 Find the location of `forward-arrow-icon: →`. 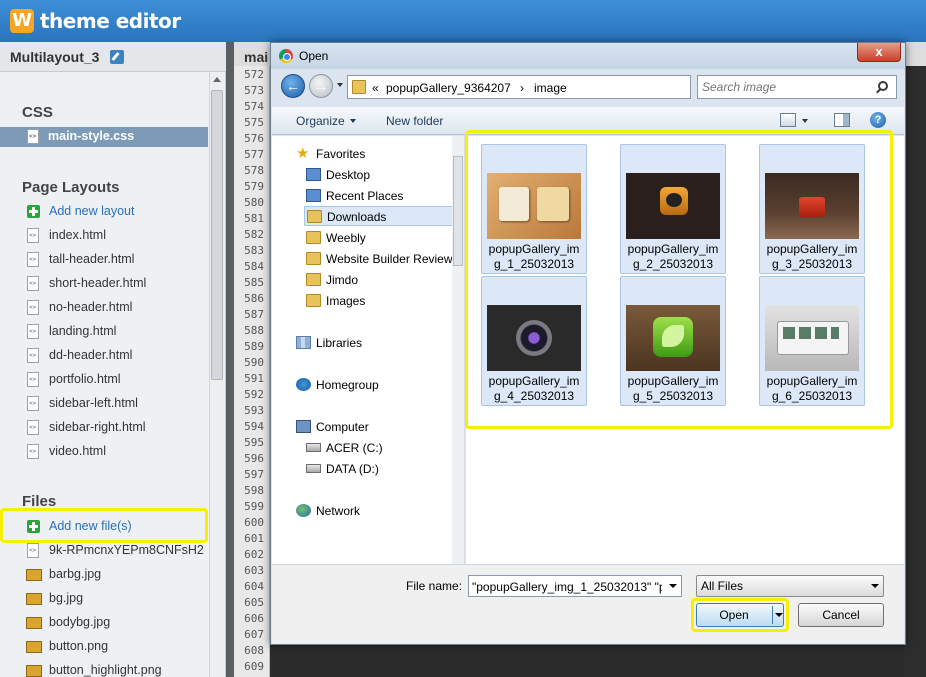

forward-arrow-icon: → is located at coordinates (321, 86).